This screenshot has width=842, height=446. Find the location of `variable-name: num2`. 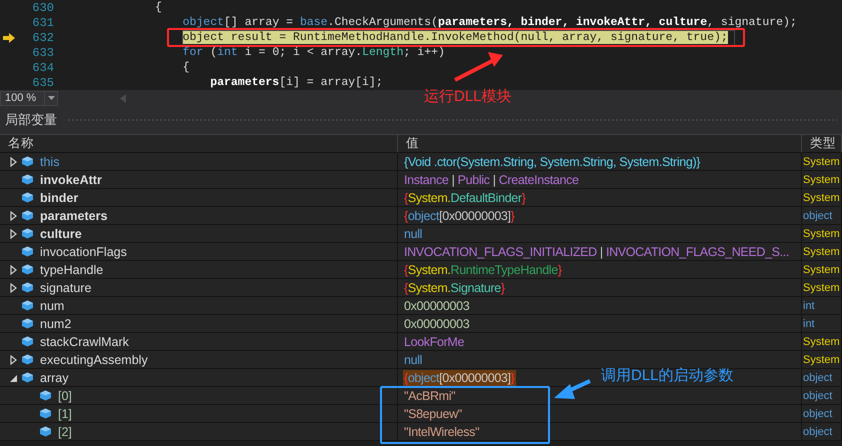

variable-name: num2 is located at coordinates (56, 323).